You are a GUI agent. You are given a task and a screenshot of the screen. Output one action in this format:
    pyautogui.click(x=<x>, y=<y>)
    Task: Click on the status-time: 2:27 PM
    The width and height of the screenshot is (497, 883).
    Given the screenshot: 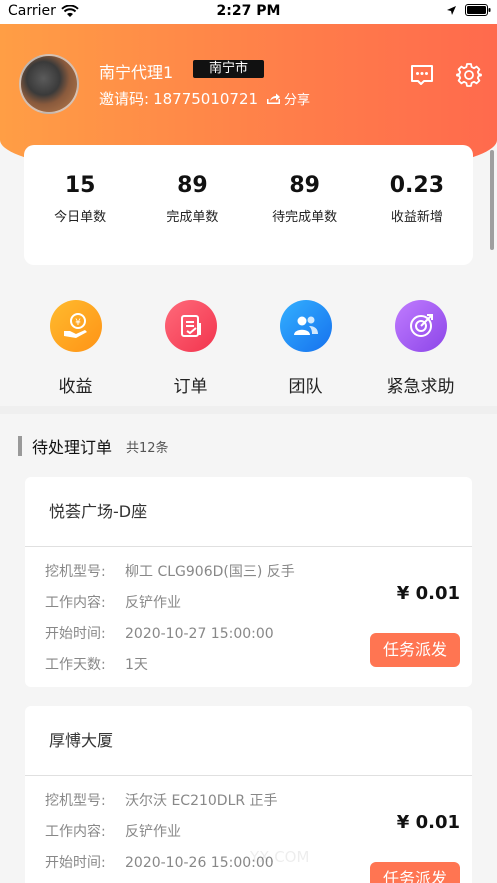 What is the action you would take?
    pyautogui.click(x=248, y=11)
    